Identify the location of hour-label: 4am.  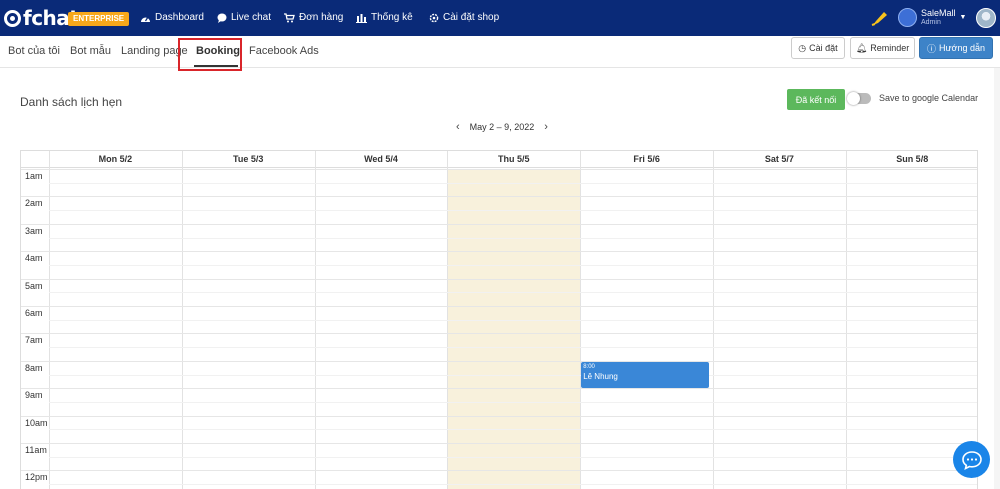
(34, 258).